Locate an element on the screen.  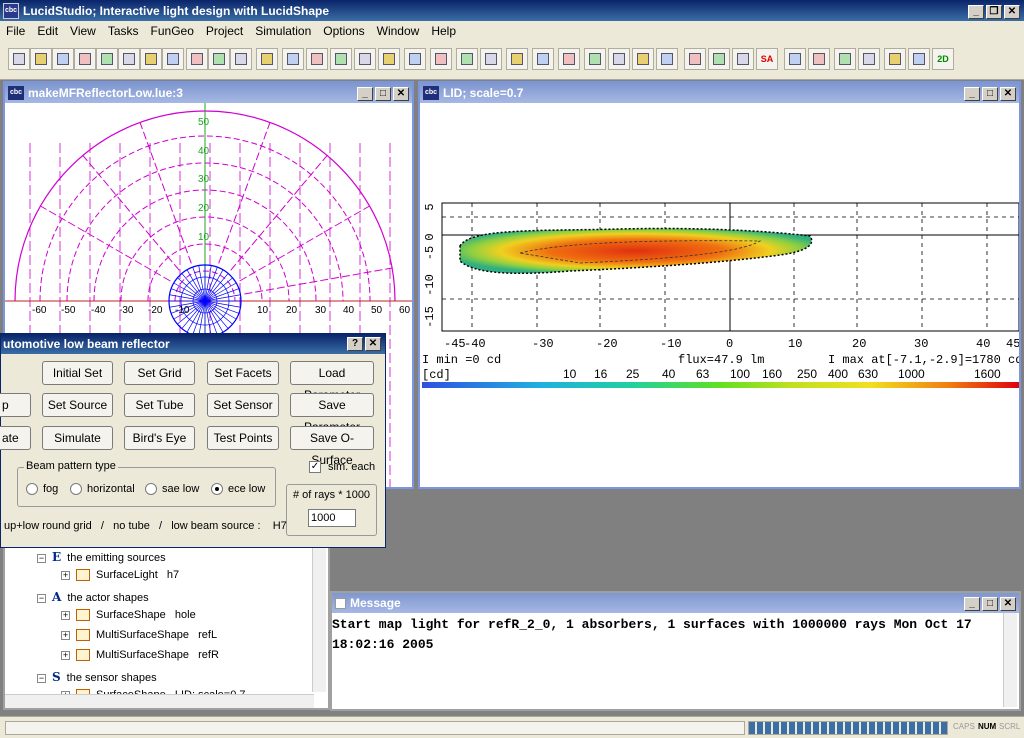
save-o-surface-button: Save O-Surface is located at coordinates (332, 446).